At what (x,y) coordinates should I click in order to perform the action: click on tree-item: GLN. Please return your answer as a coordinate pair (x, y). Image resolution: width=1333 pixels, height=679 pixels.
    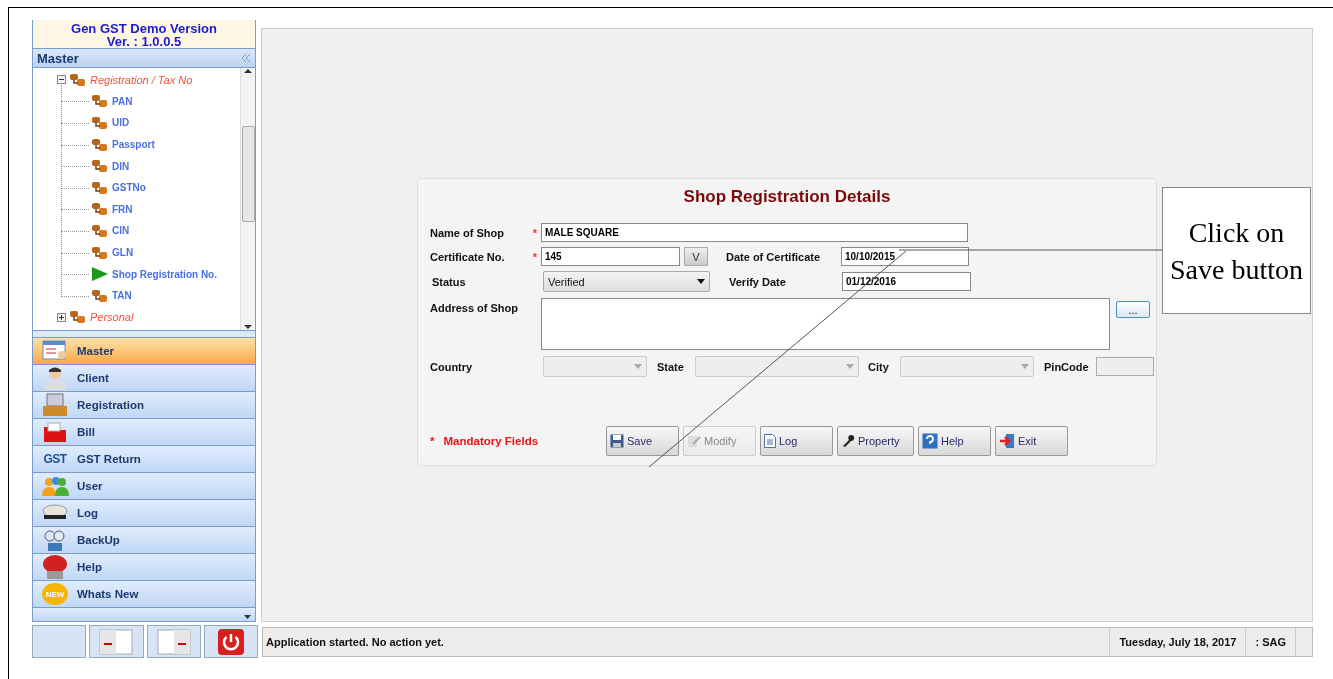
    Looking at the image, I should click on (123, 253).